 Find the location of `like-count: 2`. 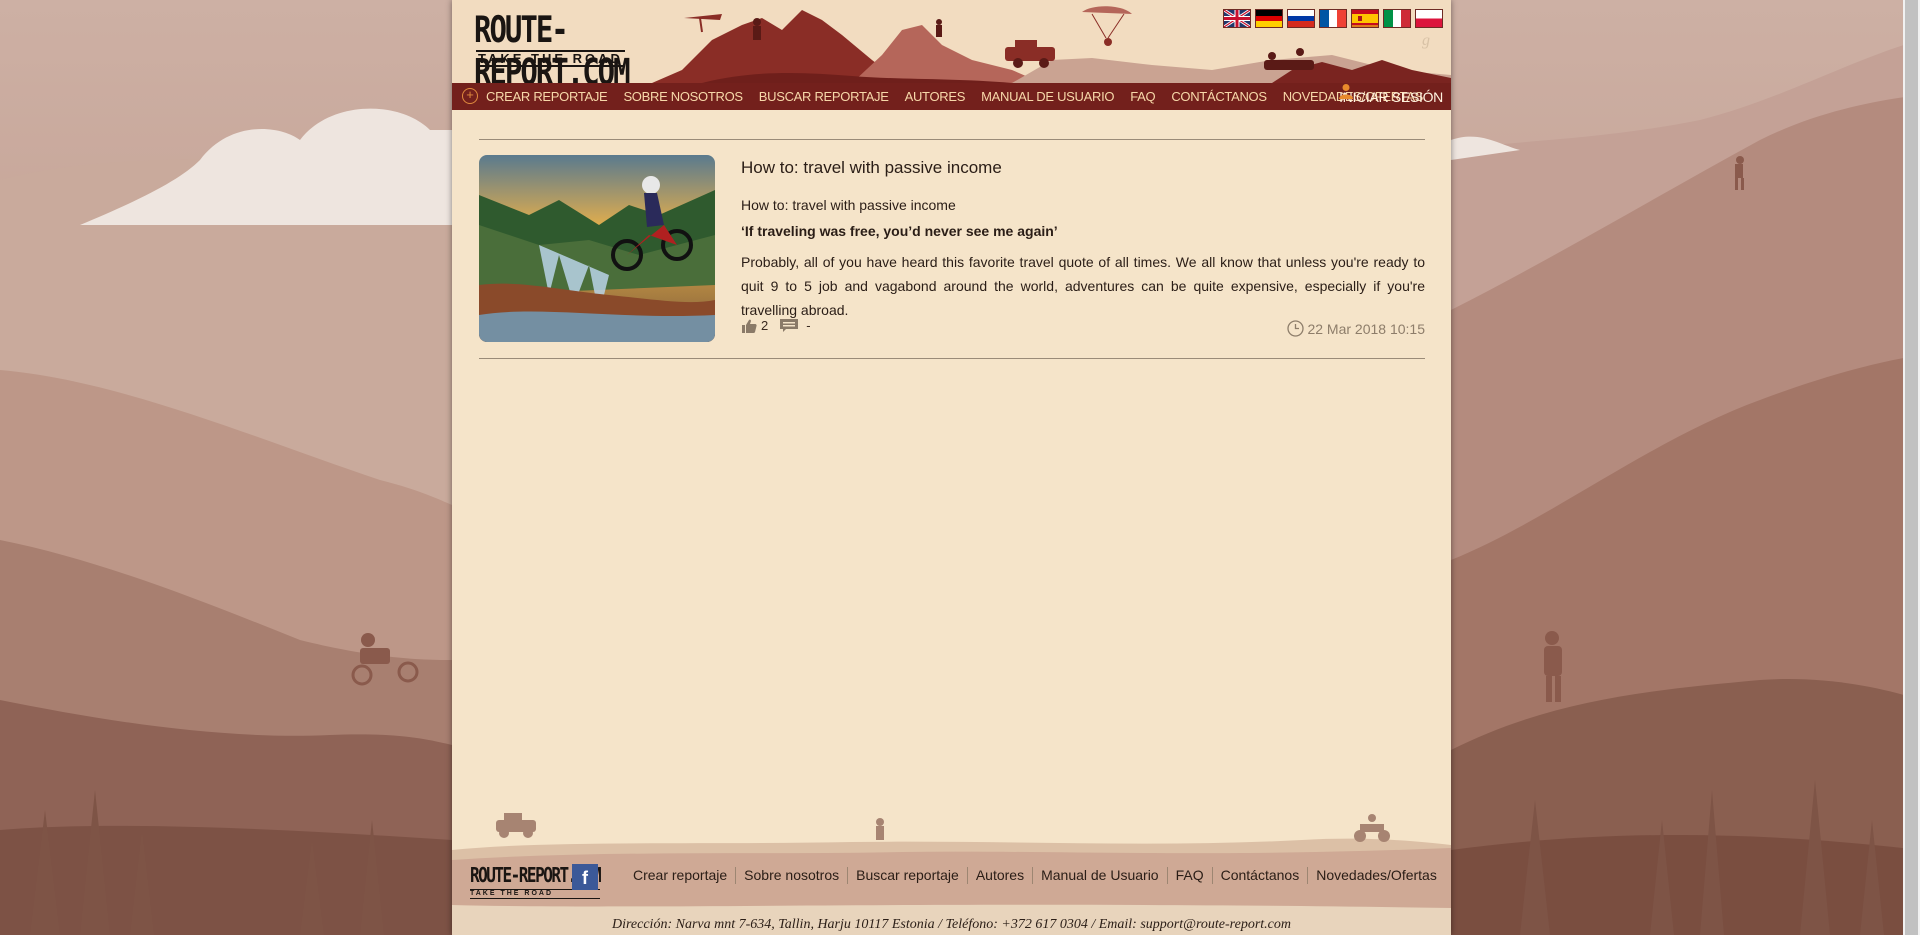

like-count: 2 is located at coordinates (765, 325).